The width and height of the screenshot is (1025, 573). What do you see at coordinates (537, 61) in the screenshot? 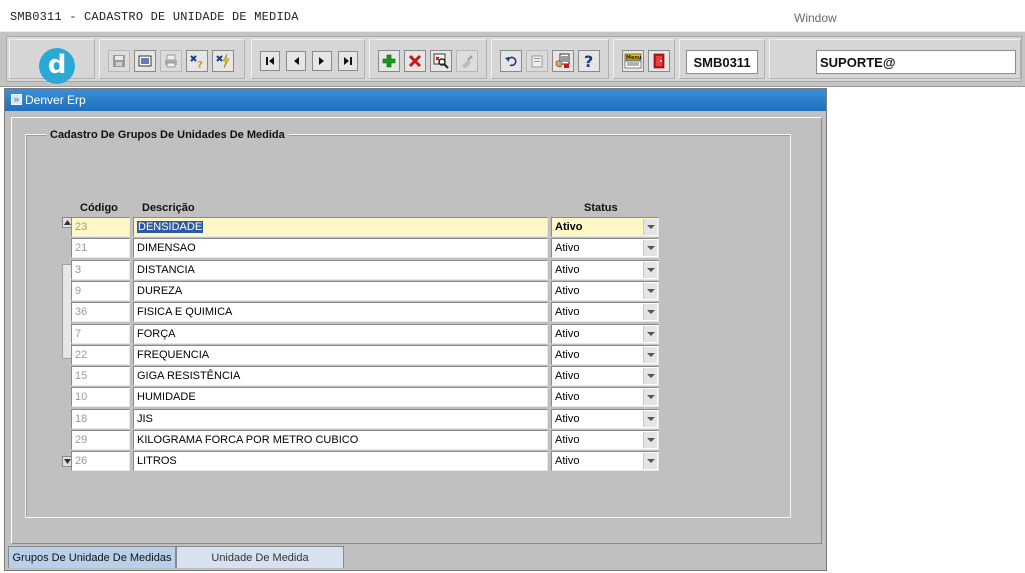
I see `copy-icon` at bounding box center [537, 61].